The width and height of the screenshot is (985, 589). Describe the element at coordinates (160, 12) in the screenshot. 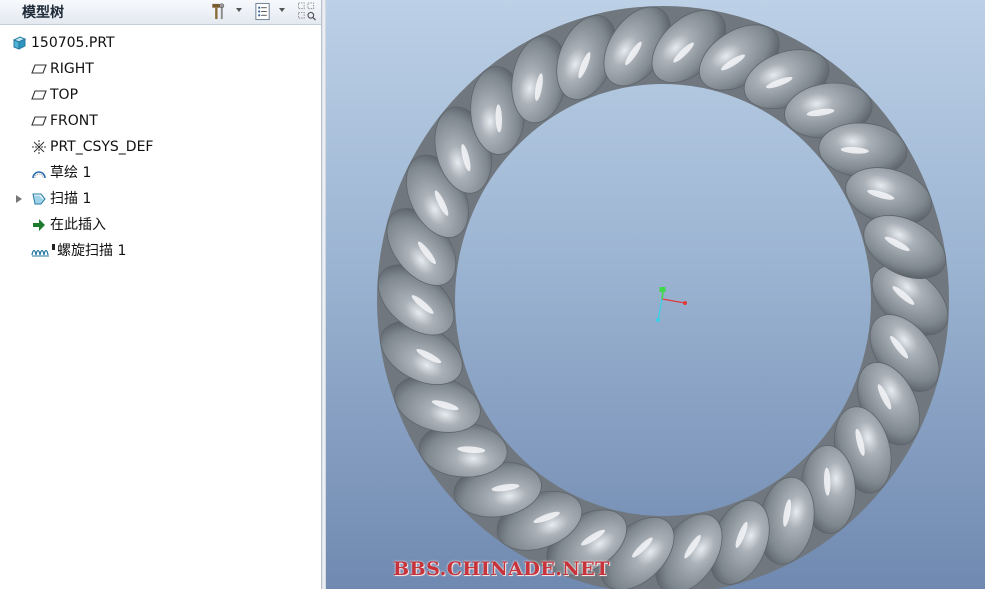

I see `model-tree-header: 模型树` at that location.